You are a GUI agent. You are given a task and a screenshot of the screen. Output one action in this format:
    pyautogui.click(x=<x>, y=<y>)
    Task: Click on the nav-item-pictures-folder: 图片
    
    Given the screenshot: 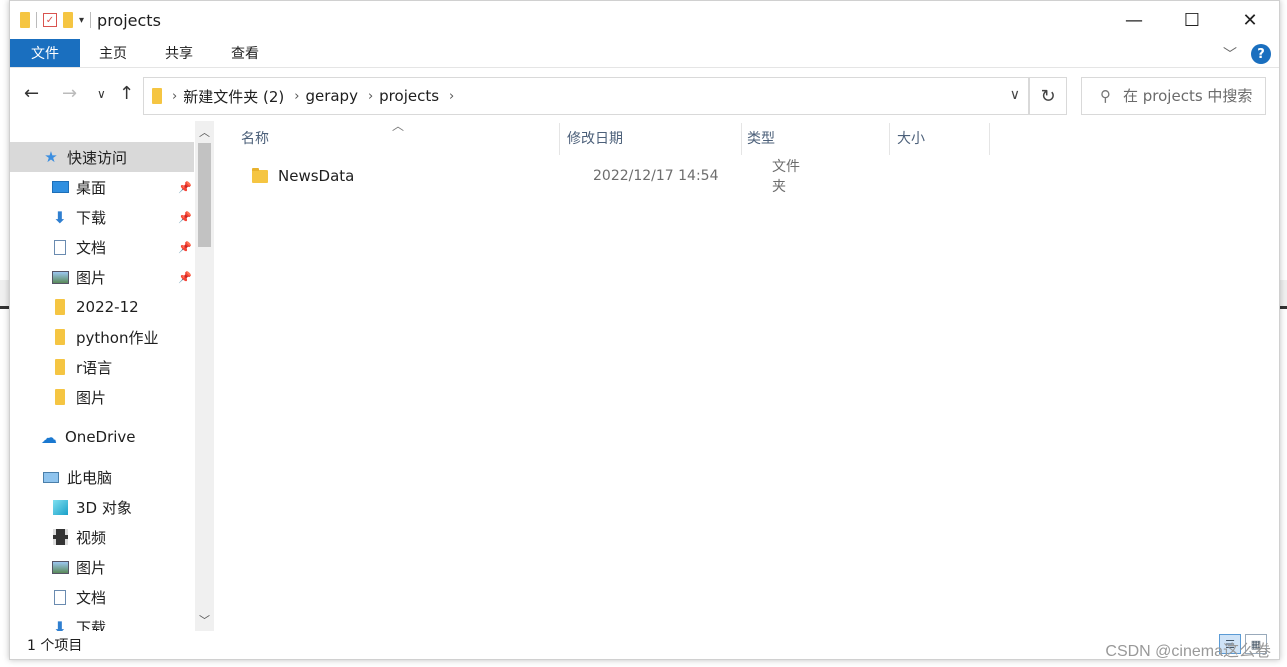 What is the action you would take?
    pyautogui.click(x=102, y=397)
    